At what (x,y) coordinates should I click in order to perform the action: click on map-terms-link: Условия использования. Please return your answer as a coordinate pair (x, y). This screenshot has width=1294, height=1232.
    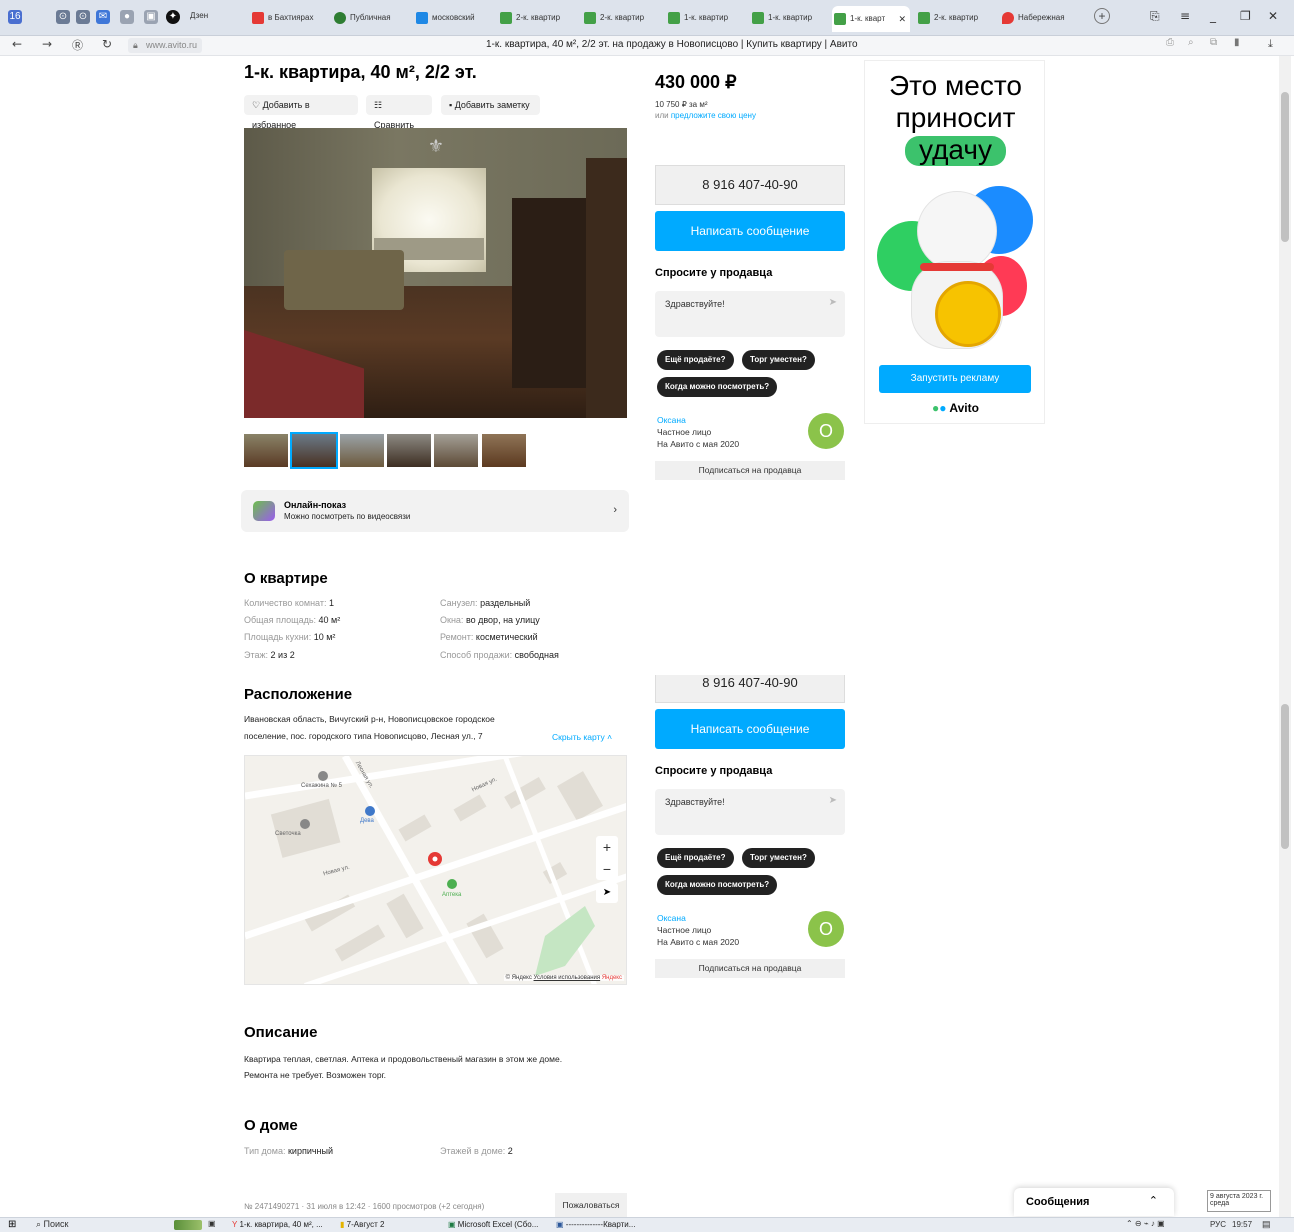
    Looking at the image, I should click on (567, 978).